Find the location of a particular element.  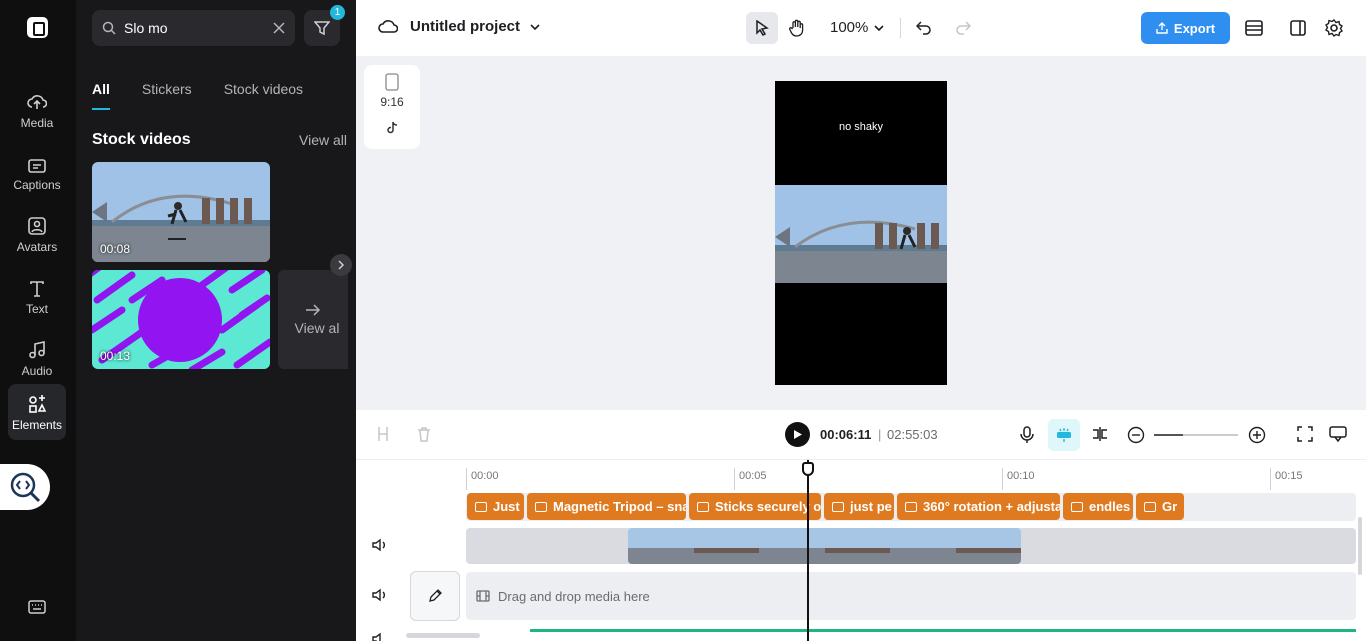

delete-button is located at coordinates (424, 434).